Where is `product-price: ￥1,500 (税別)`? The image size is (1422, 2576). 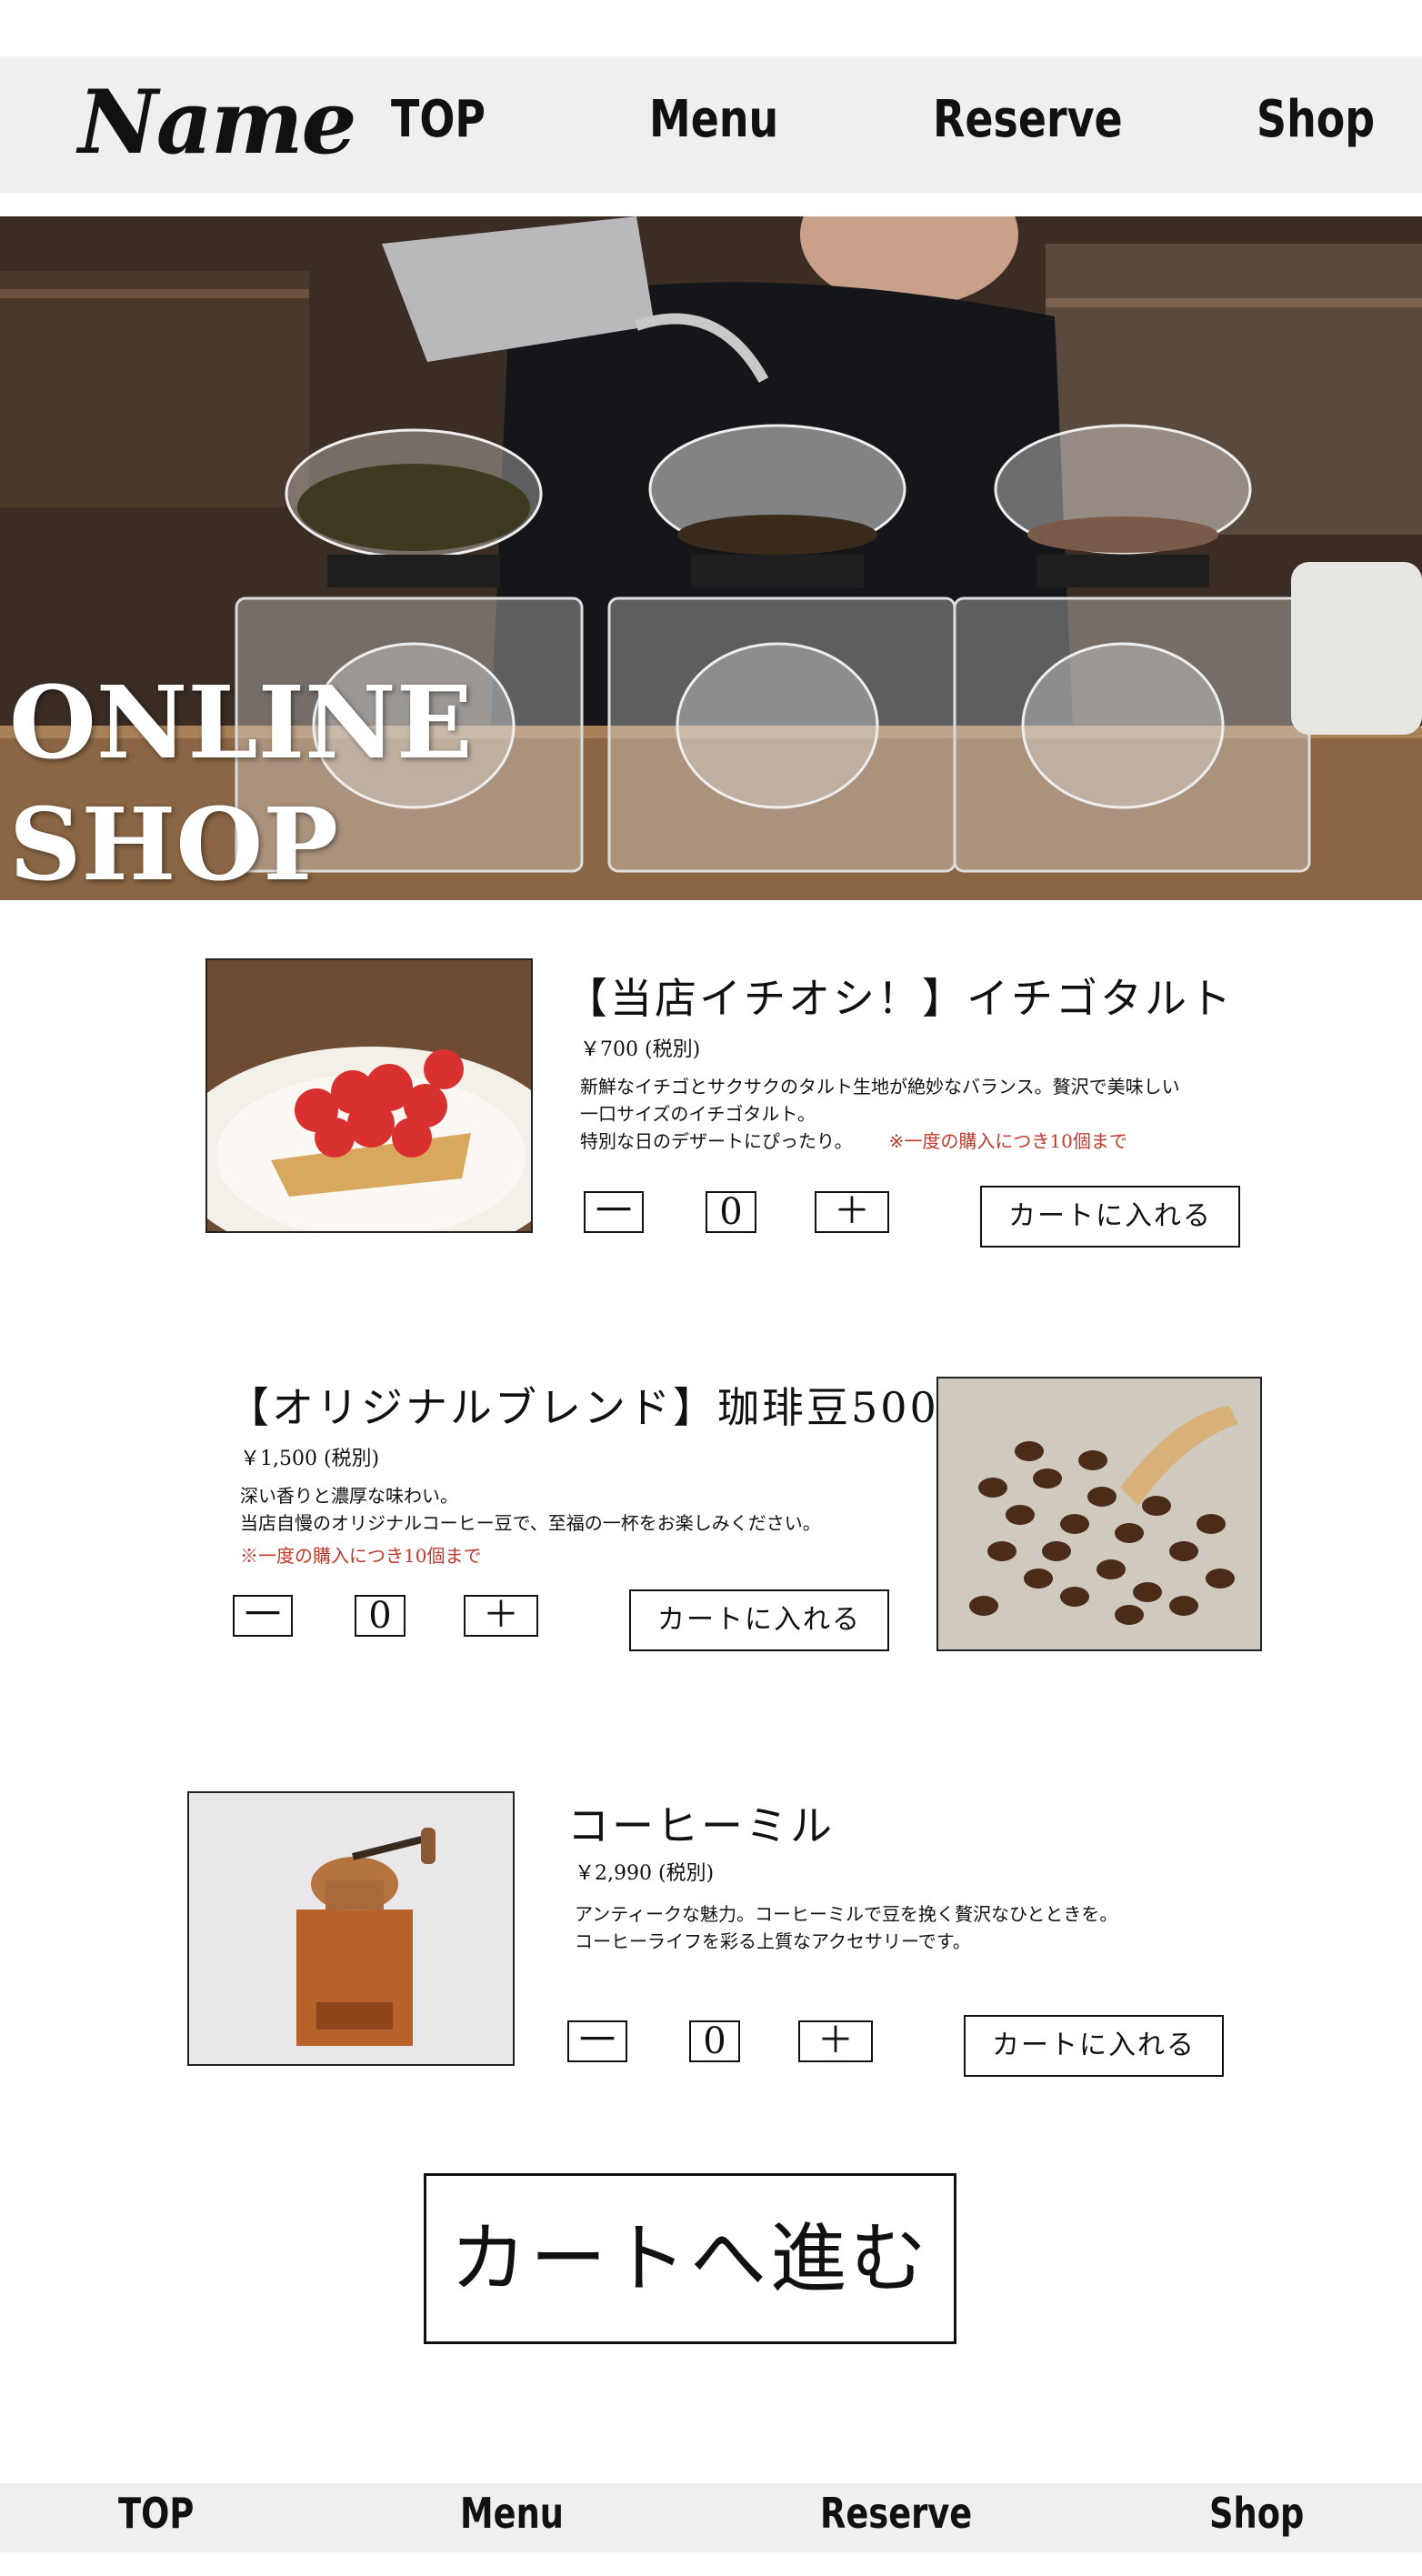 product-price: ￥1,500 (税別) is located at coordinates (310, 1459).